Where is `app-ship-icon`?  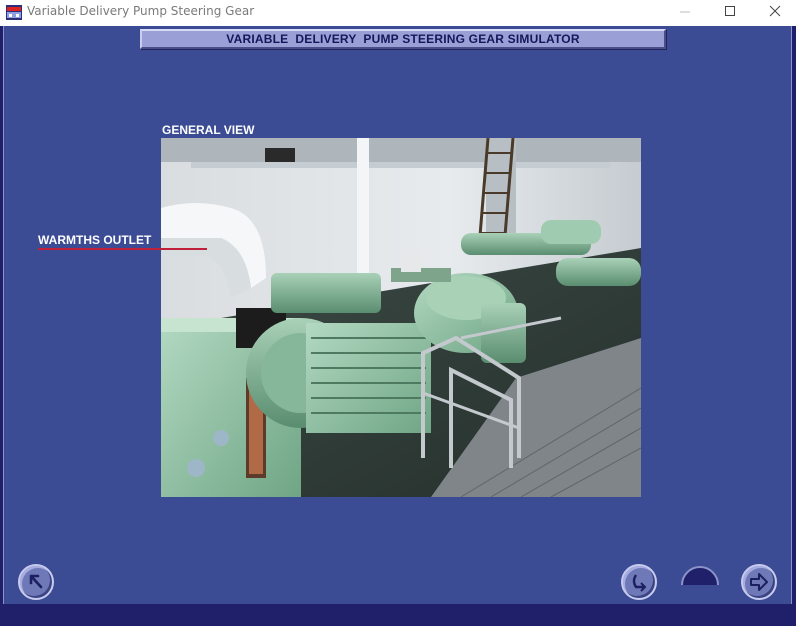 app-ship-icon is located at coordinates (14, 12).